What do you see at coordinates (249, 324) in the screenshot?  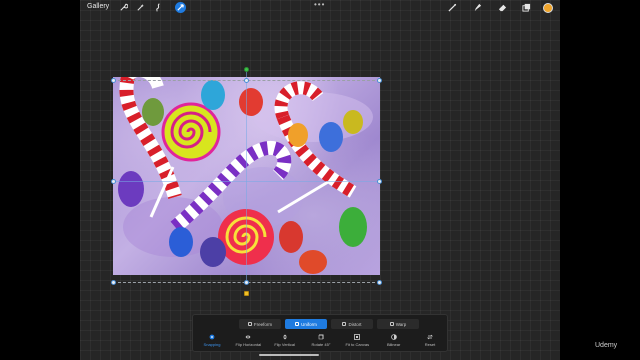 I see `freeform-icon` at bounding box center [249, 324].